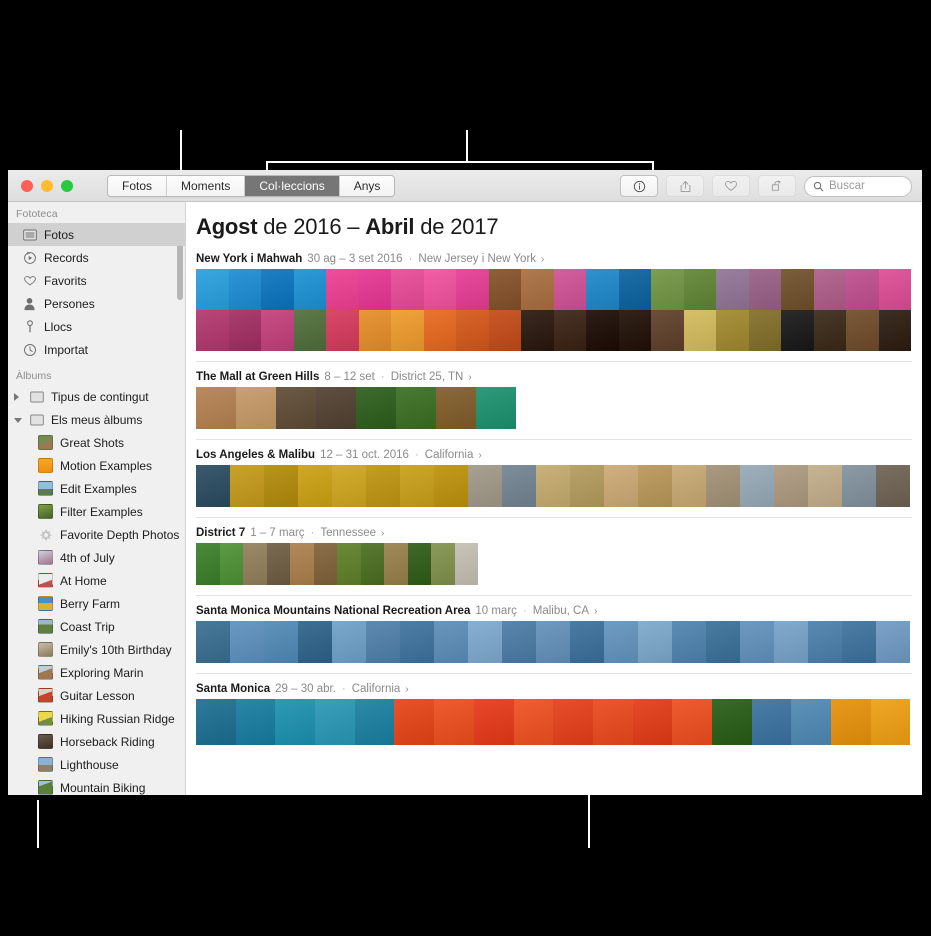  What do you see at coordinates (47, 185) in the screenshot?
I see `minimize-button` at bounding box center [47, 185].